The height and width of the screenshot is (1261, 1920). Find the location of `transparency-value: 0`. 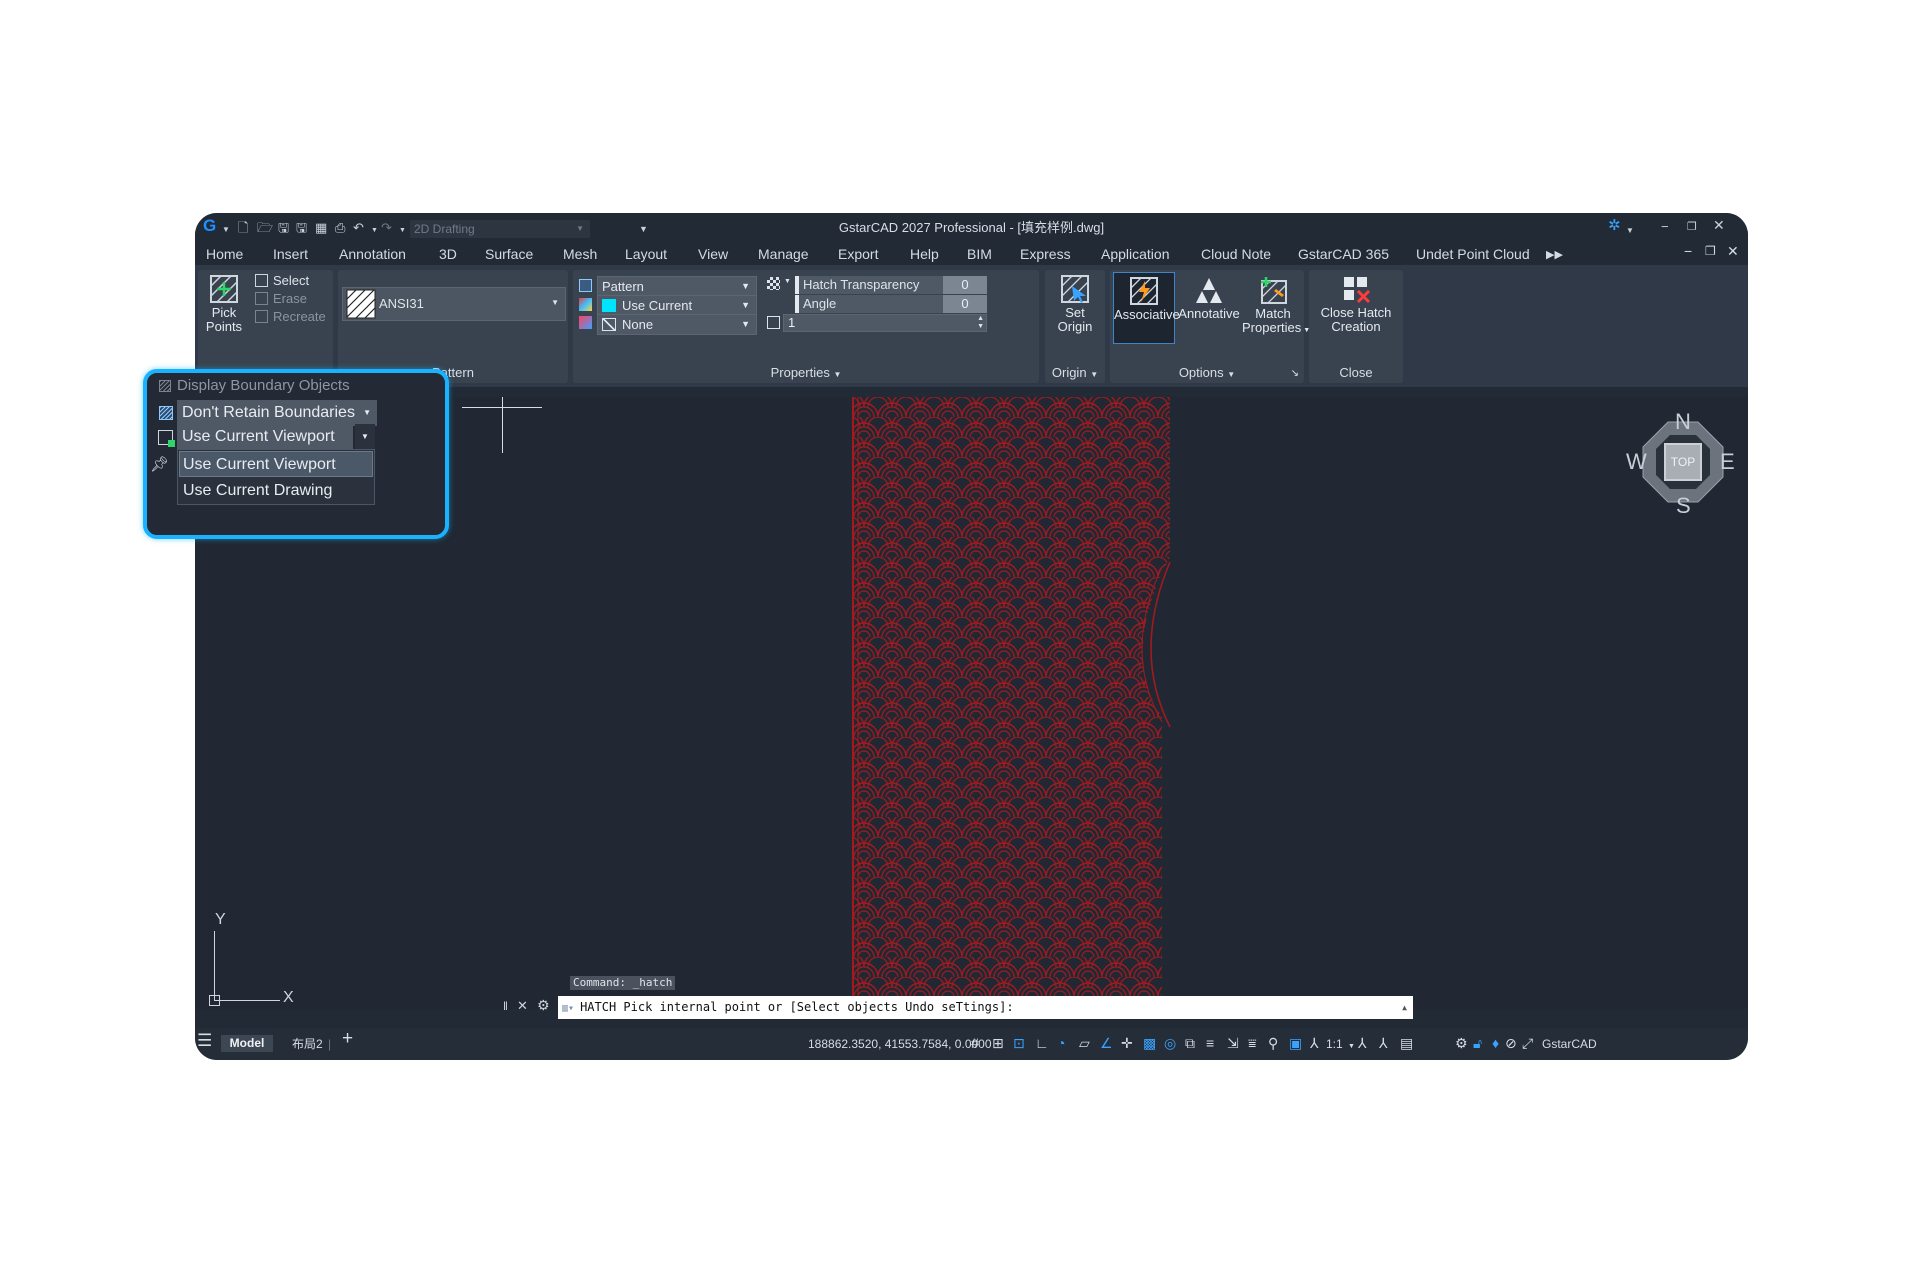

transparency-value: 0 is located at coordinates (965, 285).